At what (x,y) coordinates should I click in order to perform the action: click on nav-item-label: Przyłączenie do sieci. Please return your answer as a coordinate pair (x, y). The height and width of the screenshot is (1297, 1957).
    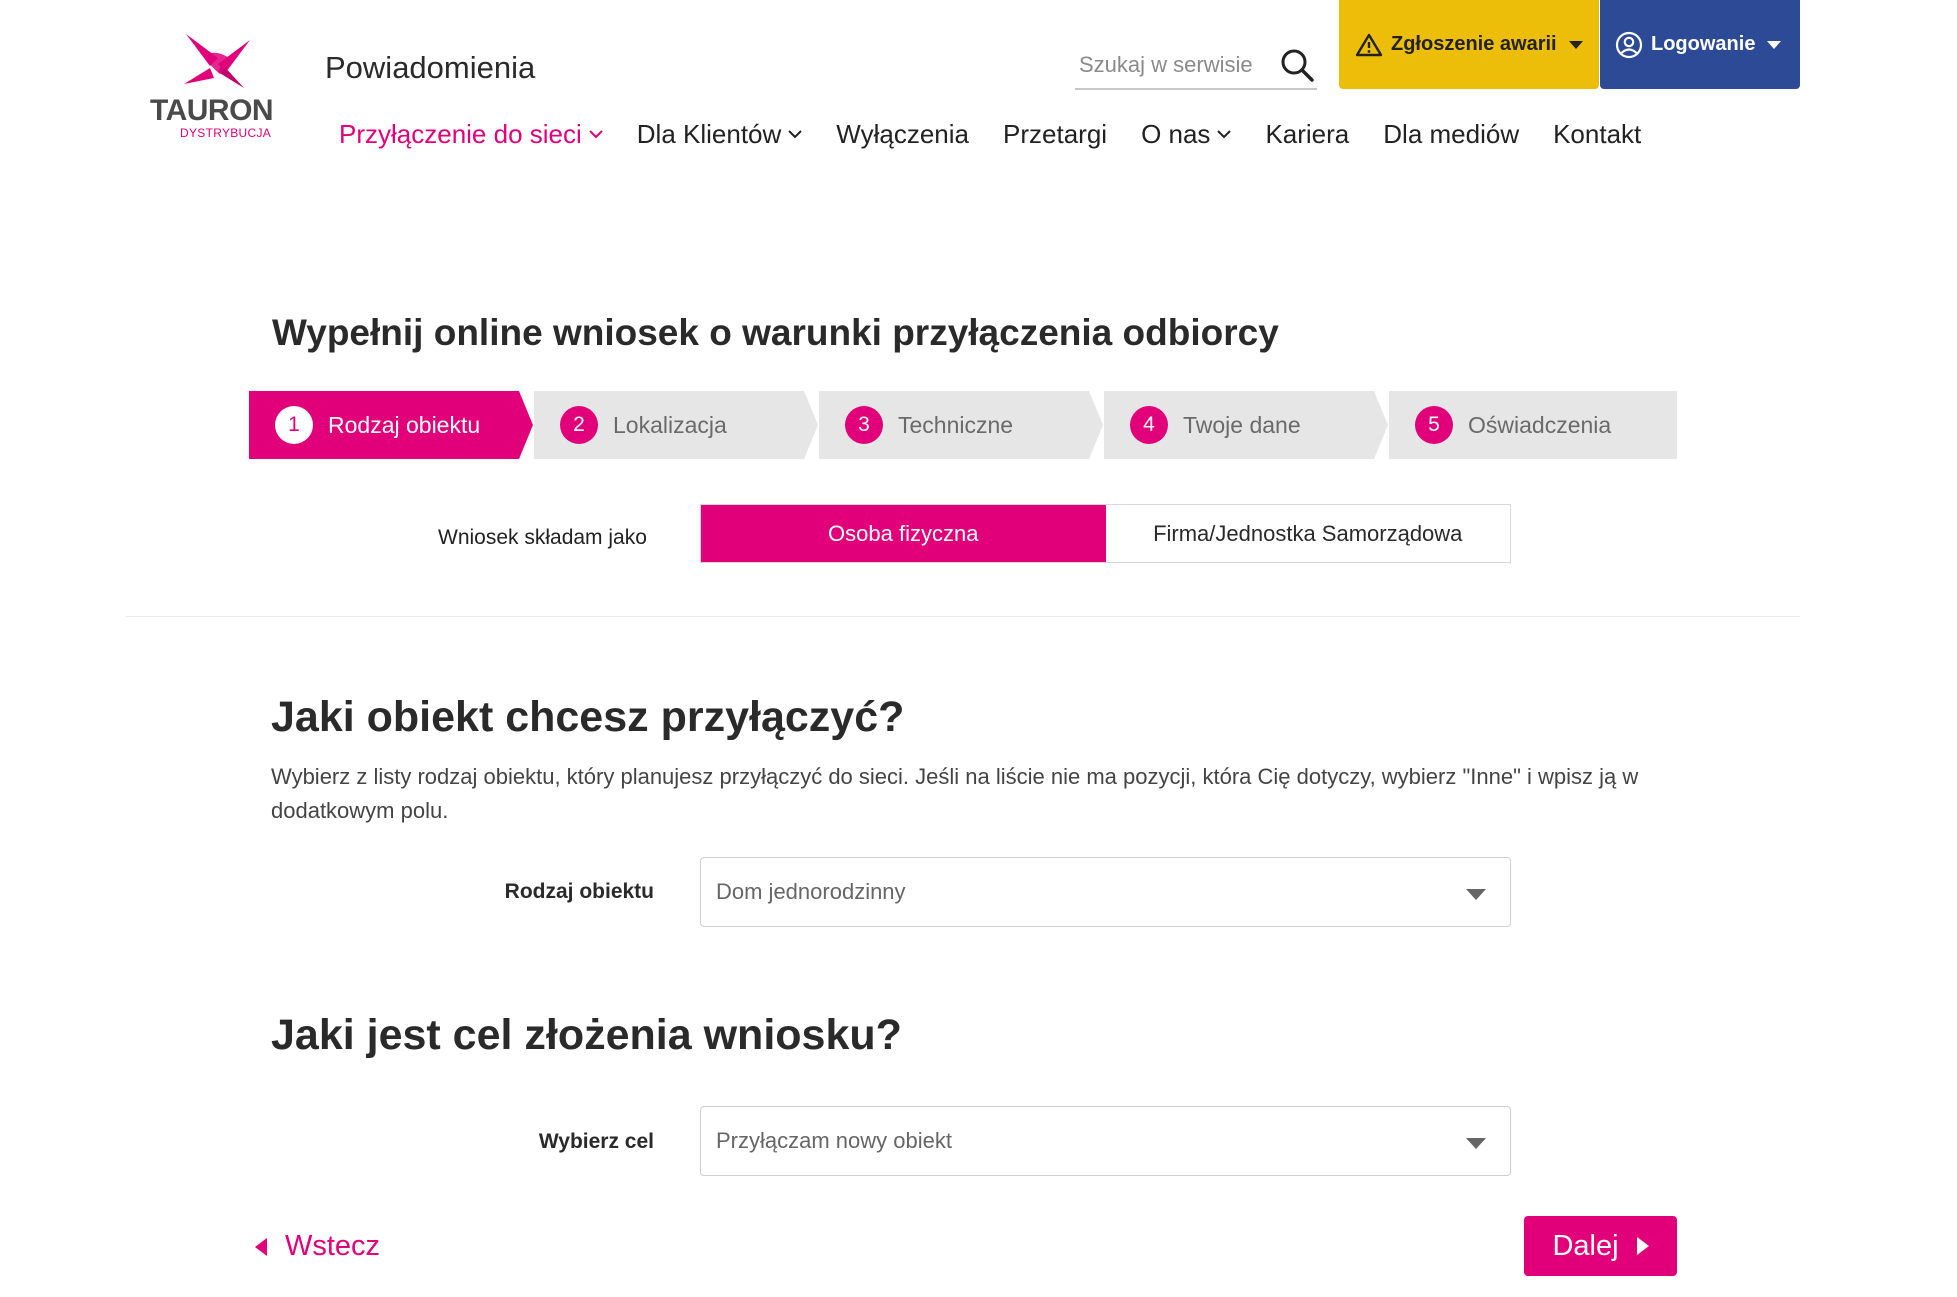
    Looking at the image, I should click on (460, 133).